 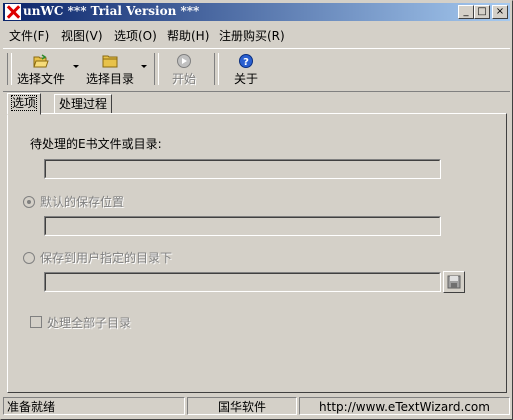 What do you see at coordinates (183, 79) in the screenshot?
I see `start-label: 开始` at bounding box center [183, 79].